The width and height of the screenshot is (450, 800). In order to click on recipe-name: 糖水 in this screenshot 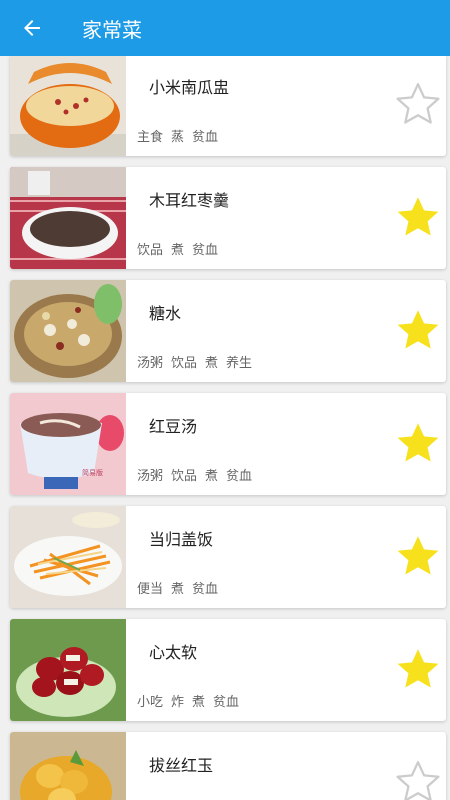, I will do `click(165, 313)`.